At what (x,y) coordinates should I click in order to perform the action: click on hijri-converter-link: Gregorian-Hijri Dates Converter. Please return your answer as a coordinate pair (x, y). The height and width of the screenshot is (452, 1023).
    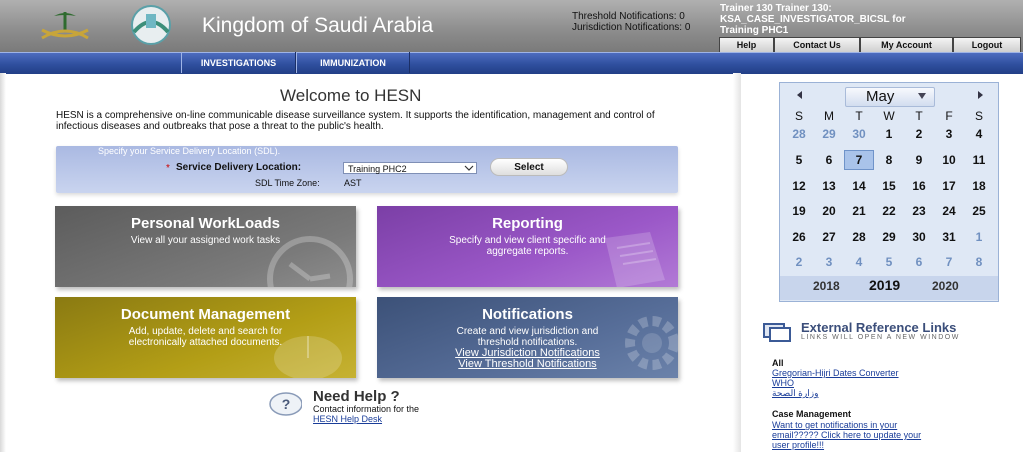
    Looking at the image, I should click on (835, 373).